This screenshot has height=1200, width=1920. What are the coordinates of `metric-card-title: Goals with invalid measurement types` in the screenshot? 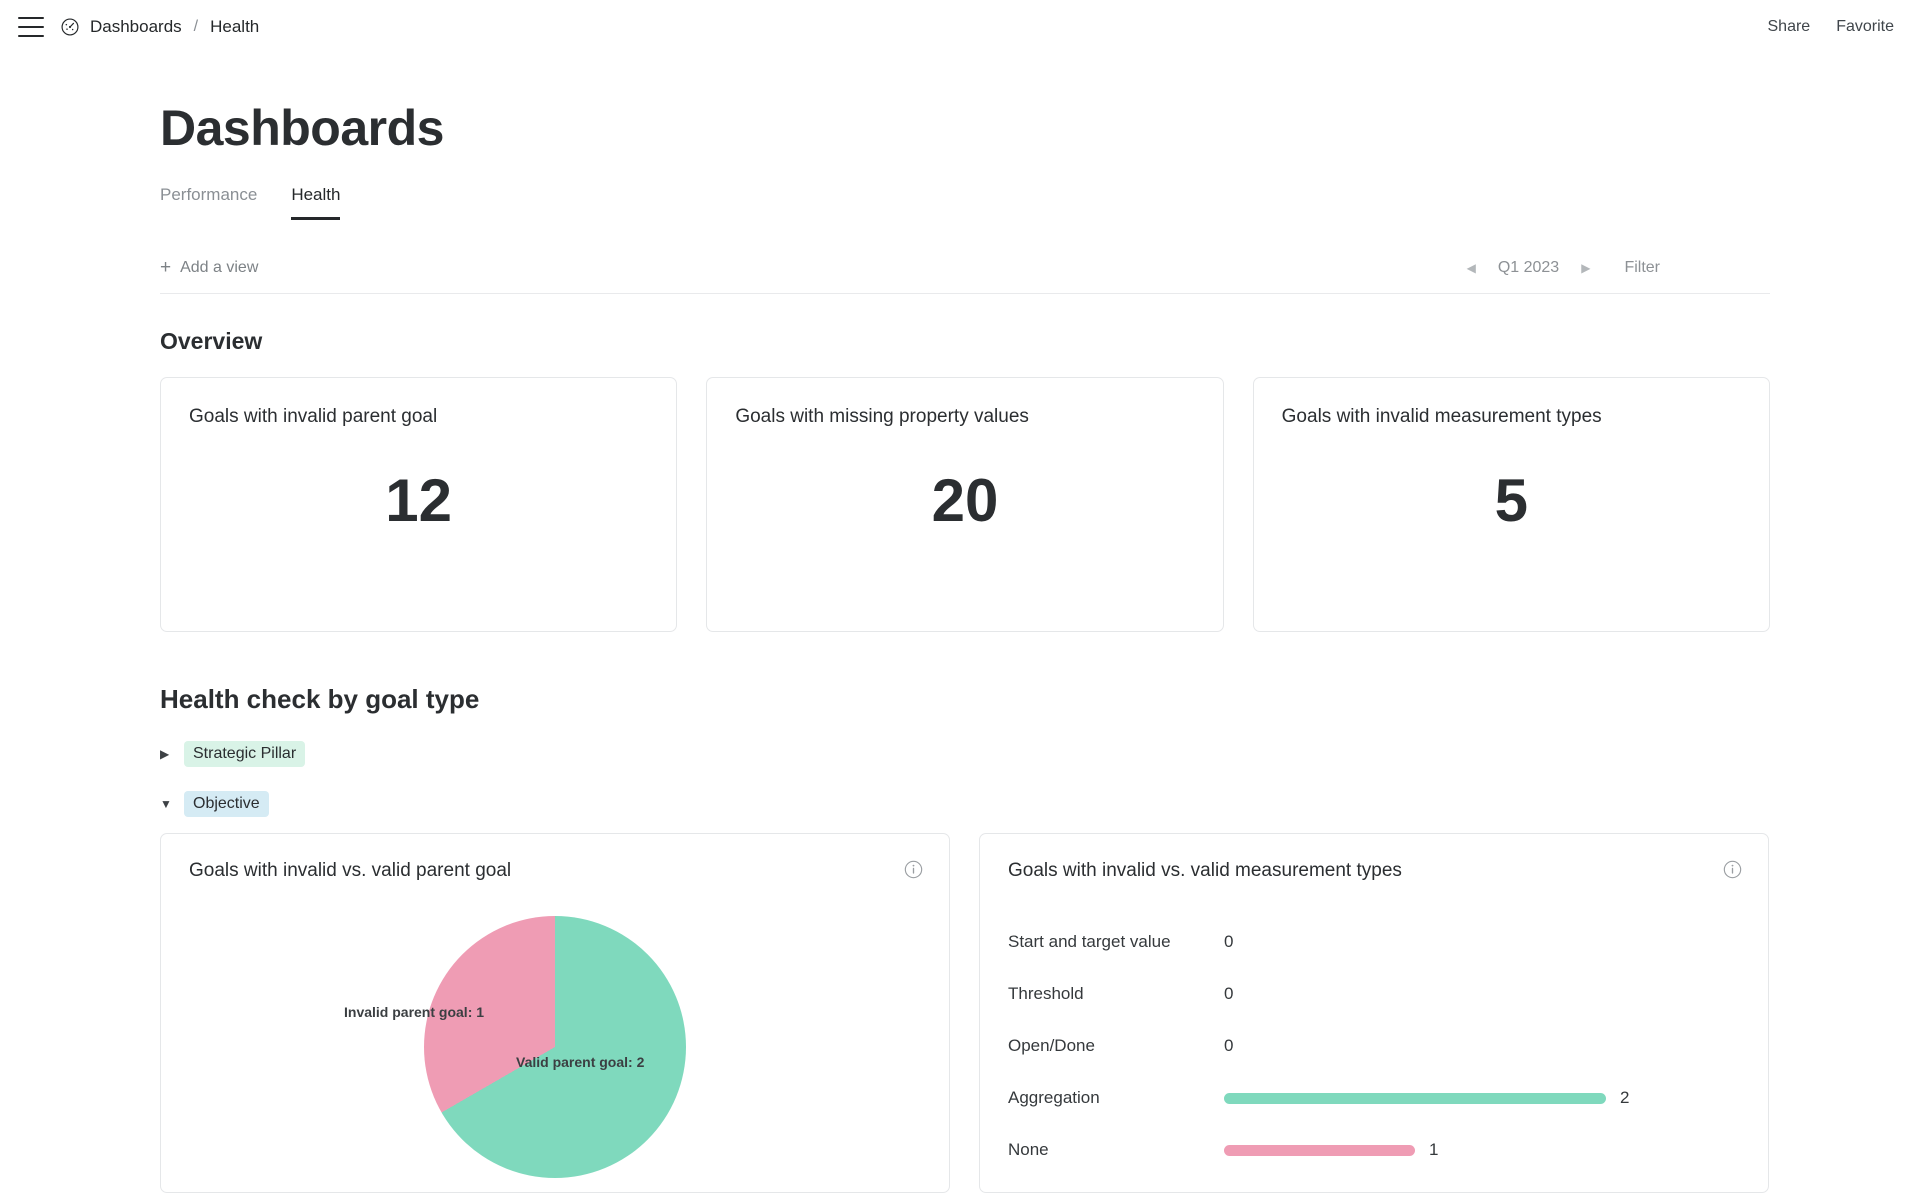 It's located at (1441, 416).